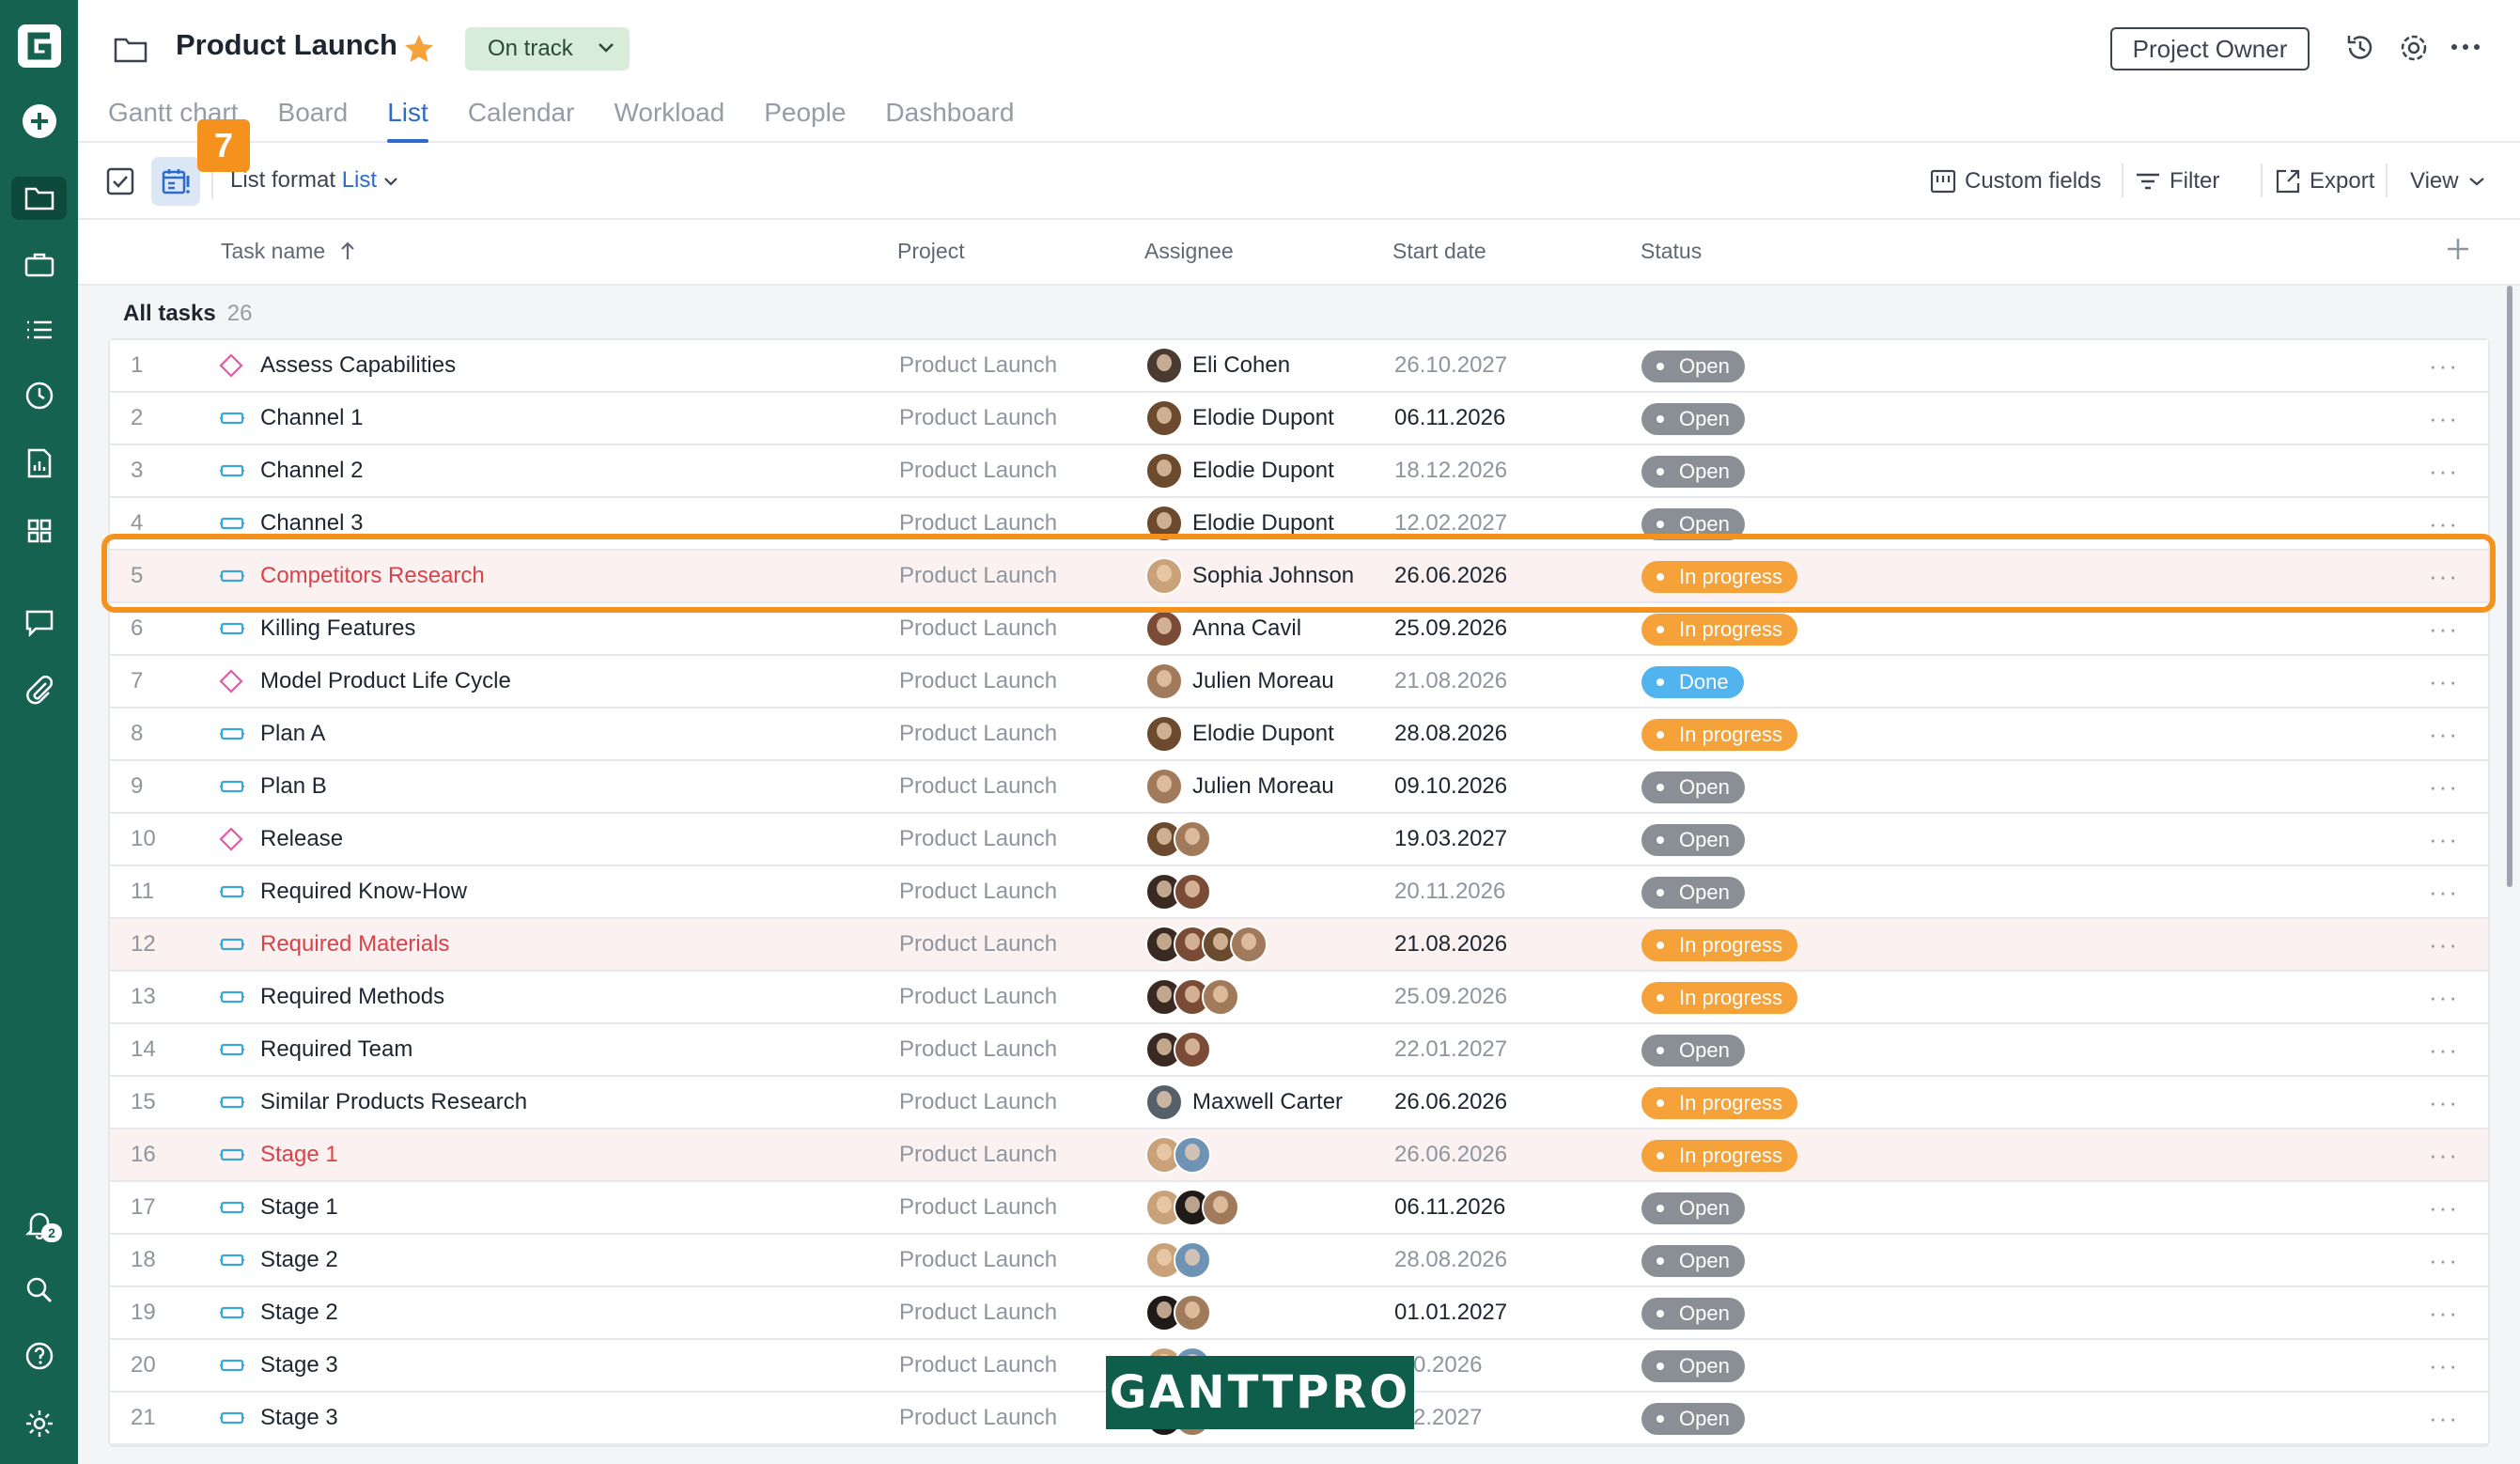 This screenshot has height=1464, width=2520. What do you see at coordinates (1223, 628) in the screenshot?
I see `task-assignee: Anna Cavil` at bounding box center [1223, 628].